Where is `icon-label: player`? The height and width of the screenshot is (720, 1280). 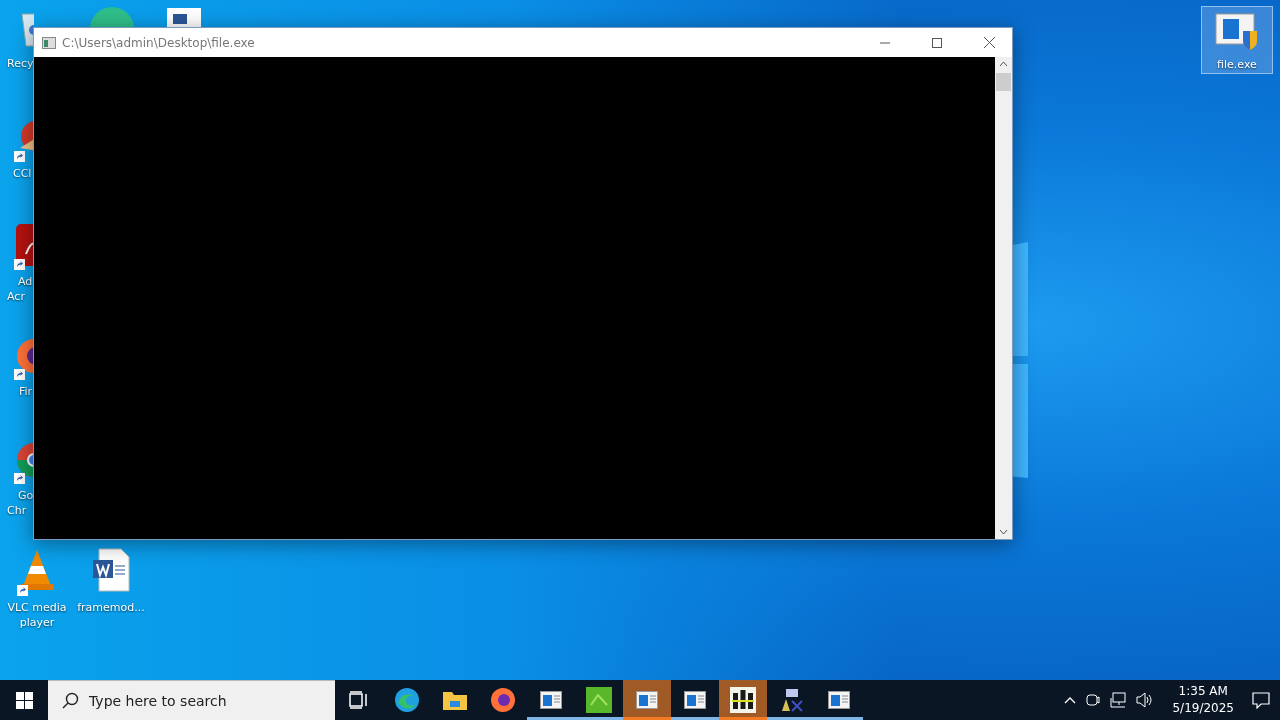
icon-label: player is located at coordinates (37, 622).